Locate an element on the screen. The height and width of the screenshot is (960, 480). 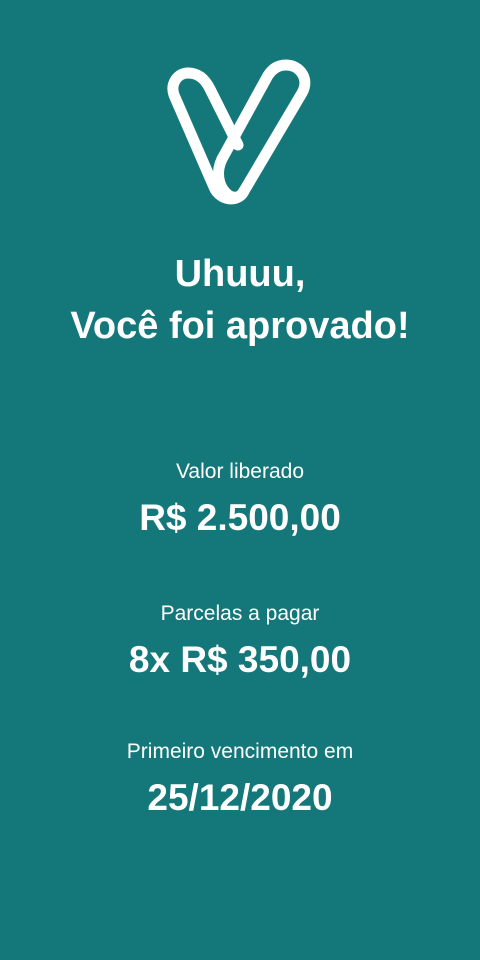
headline-line-1: Uhuuu, is located at coordinates (240, 274).